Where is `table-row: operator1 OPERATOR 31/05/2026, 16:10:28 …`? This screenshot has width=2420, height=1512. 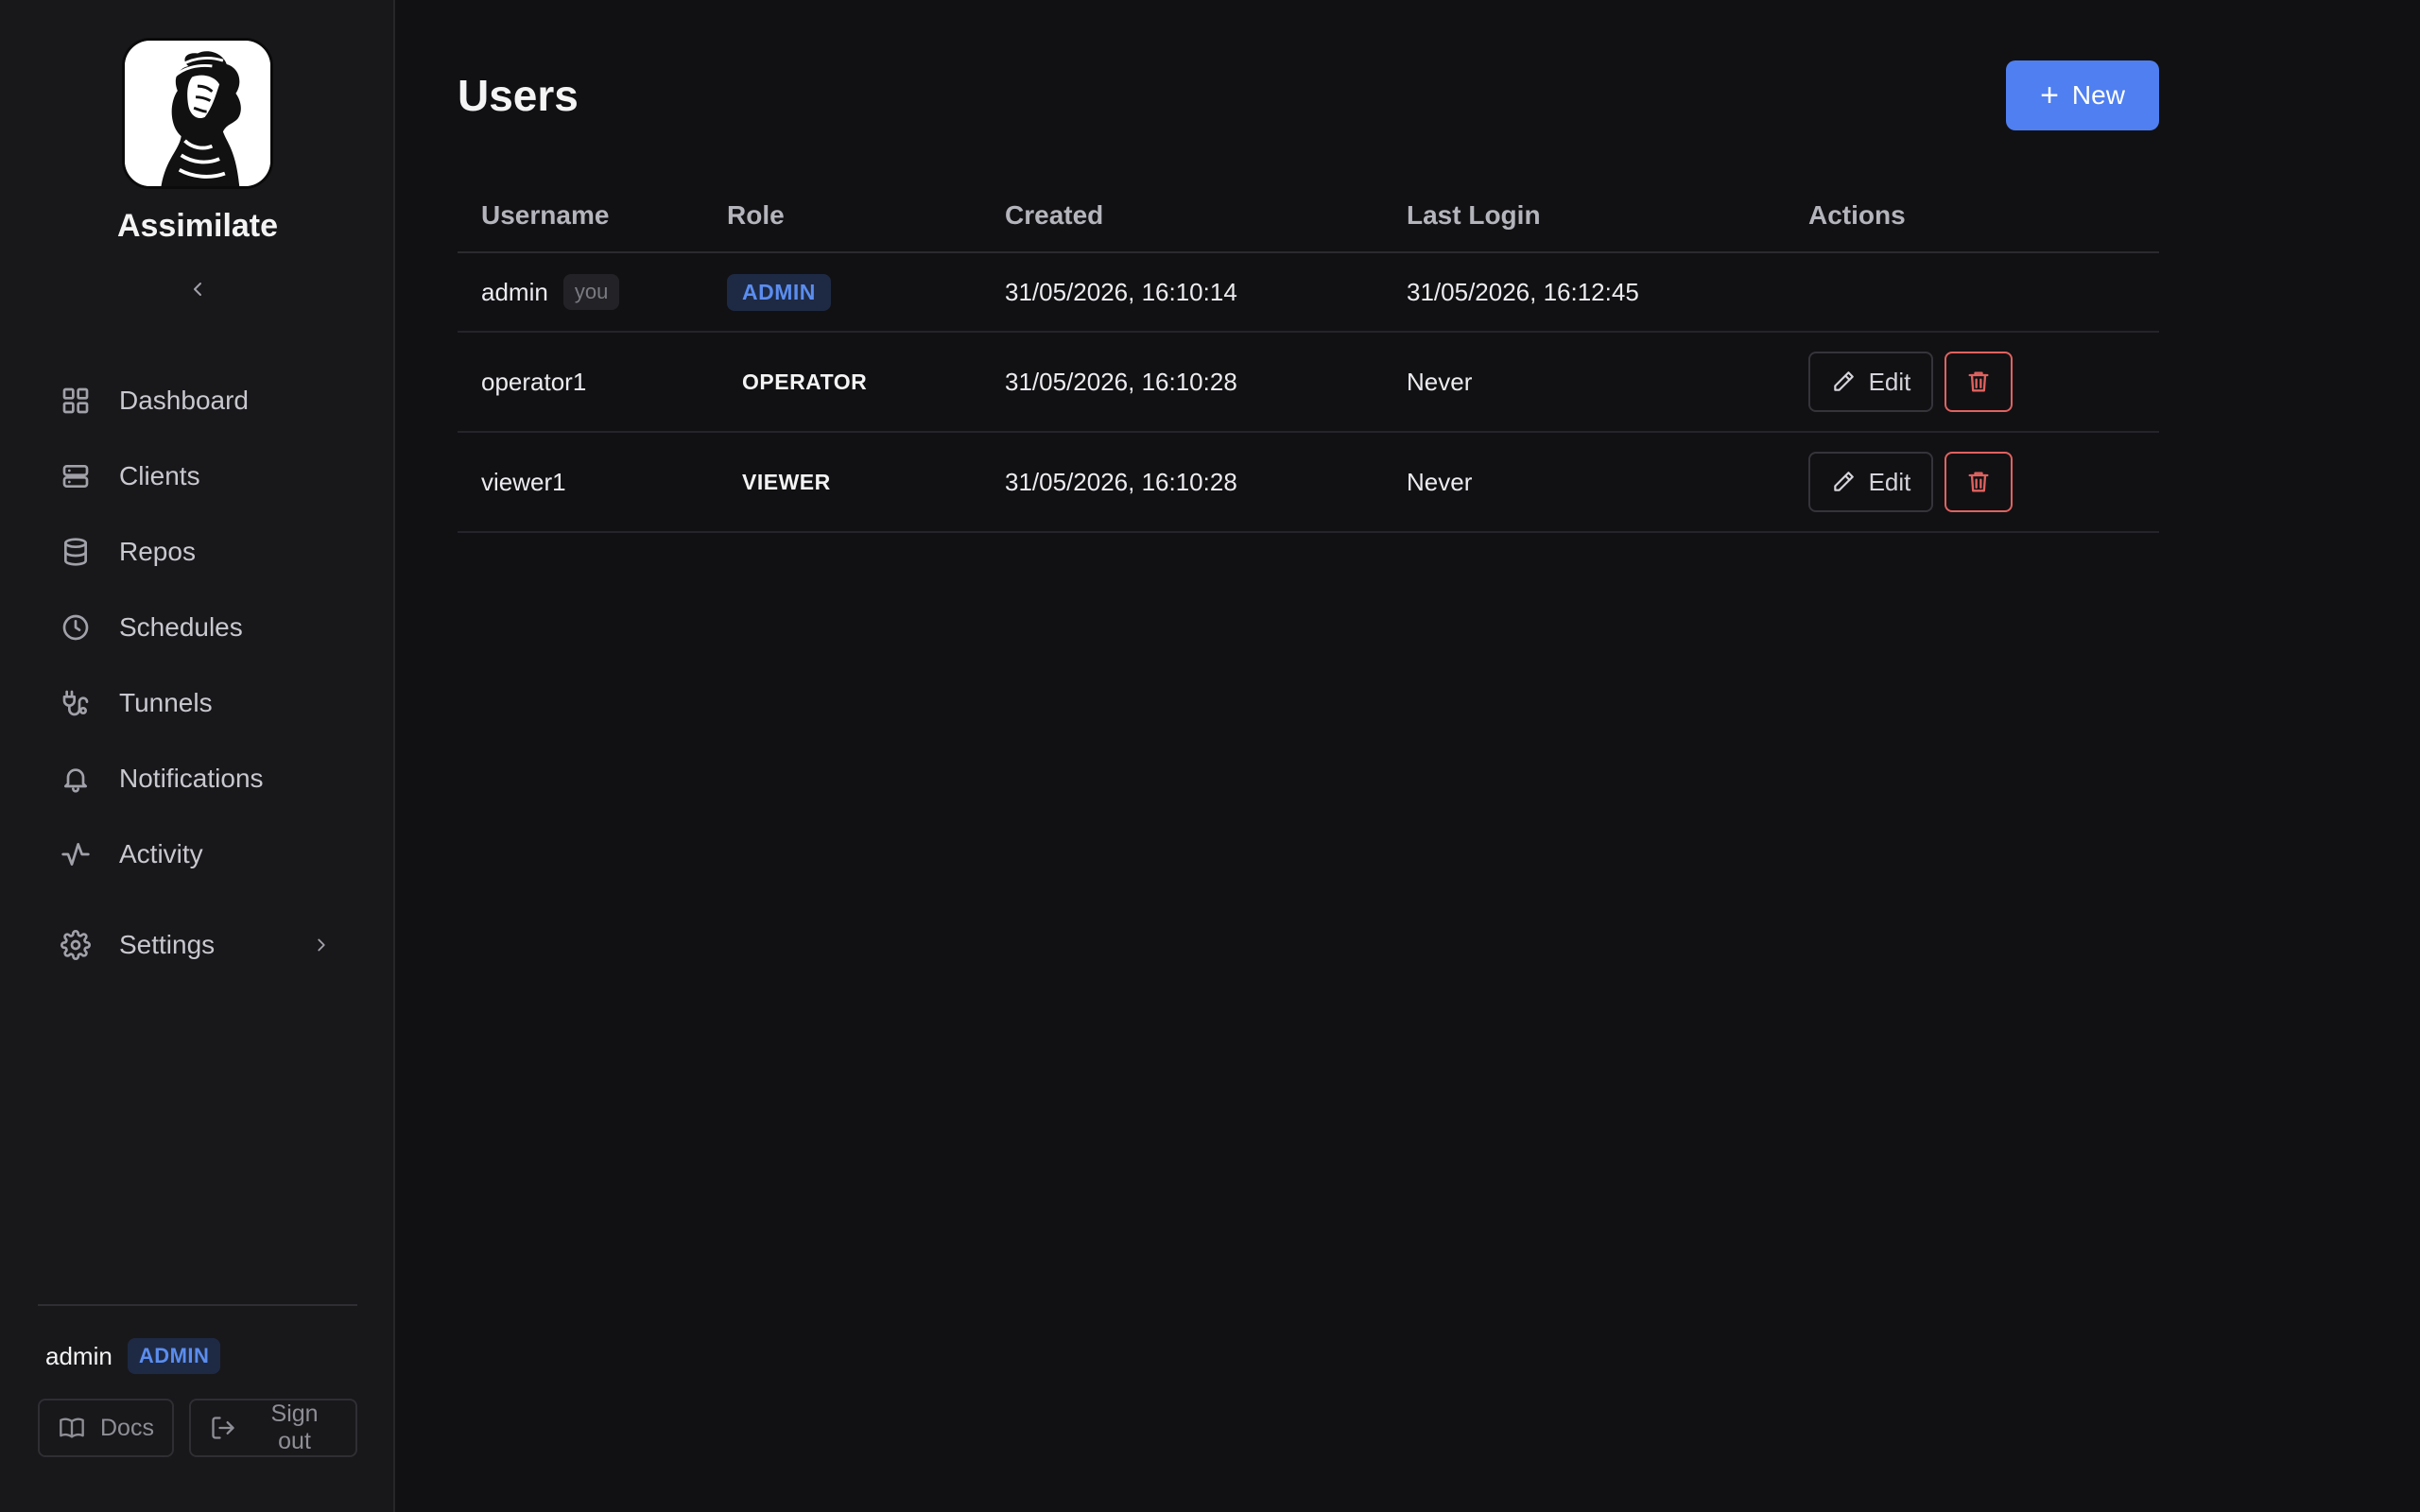
table-row: operator1 OPERATOR 31/05/2026, 16:10:28 … is located at coordinates (1309, 383).